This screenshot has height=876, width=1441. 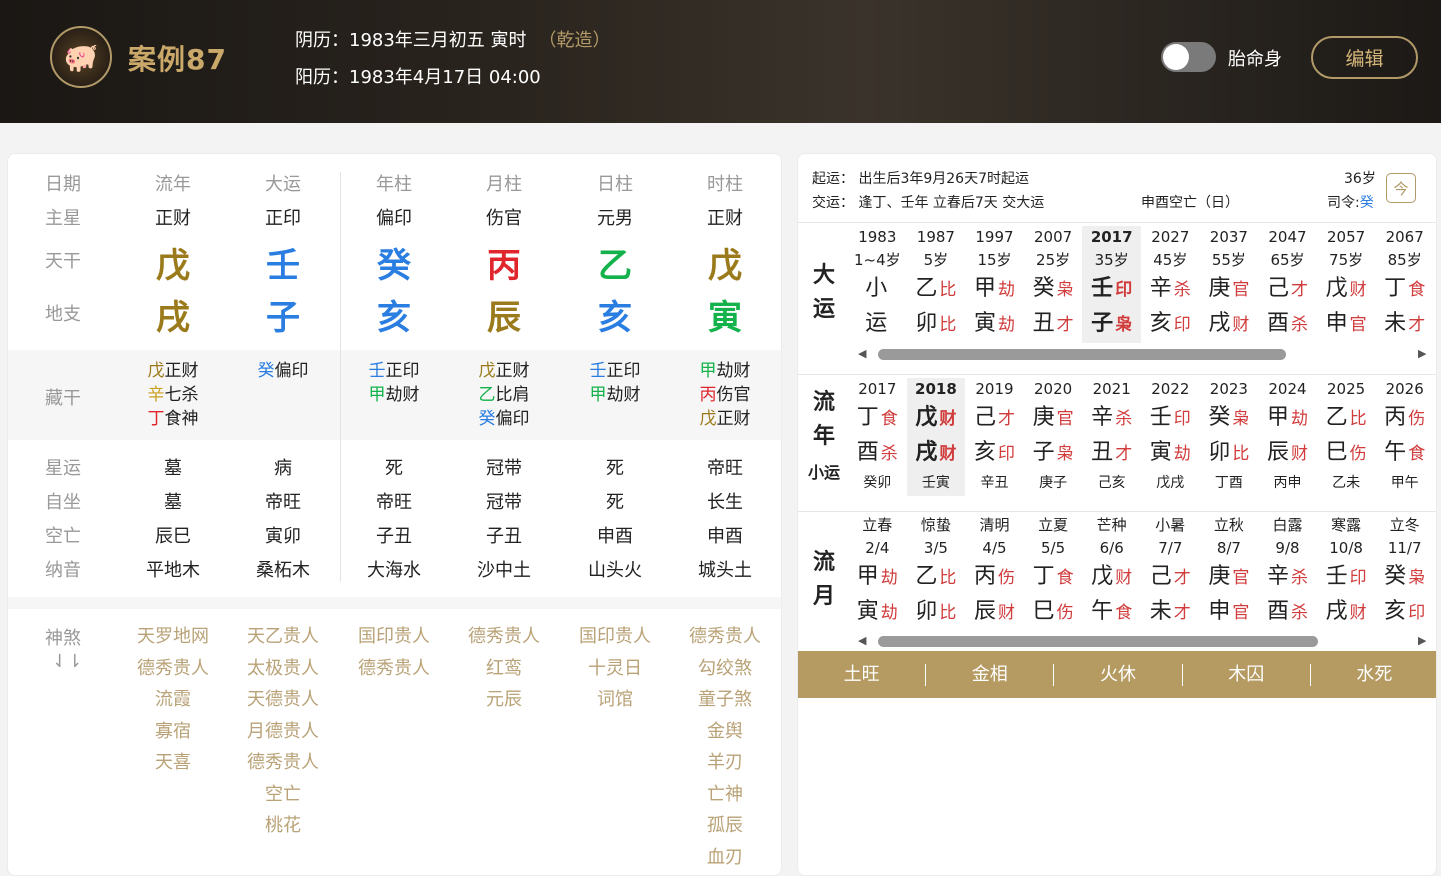 What do you see at coordinates (1006, 290) in the screenshot?
I see `dayun-stem-shishen: 劫` at bounding box center [1006, 290].